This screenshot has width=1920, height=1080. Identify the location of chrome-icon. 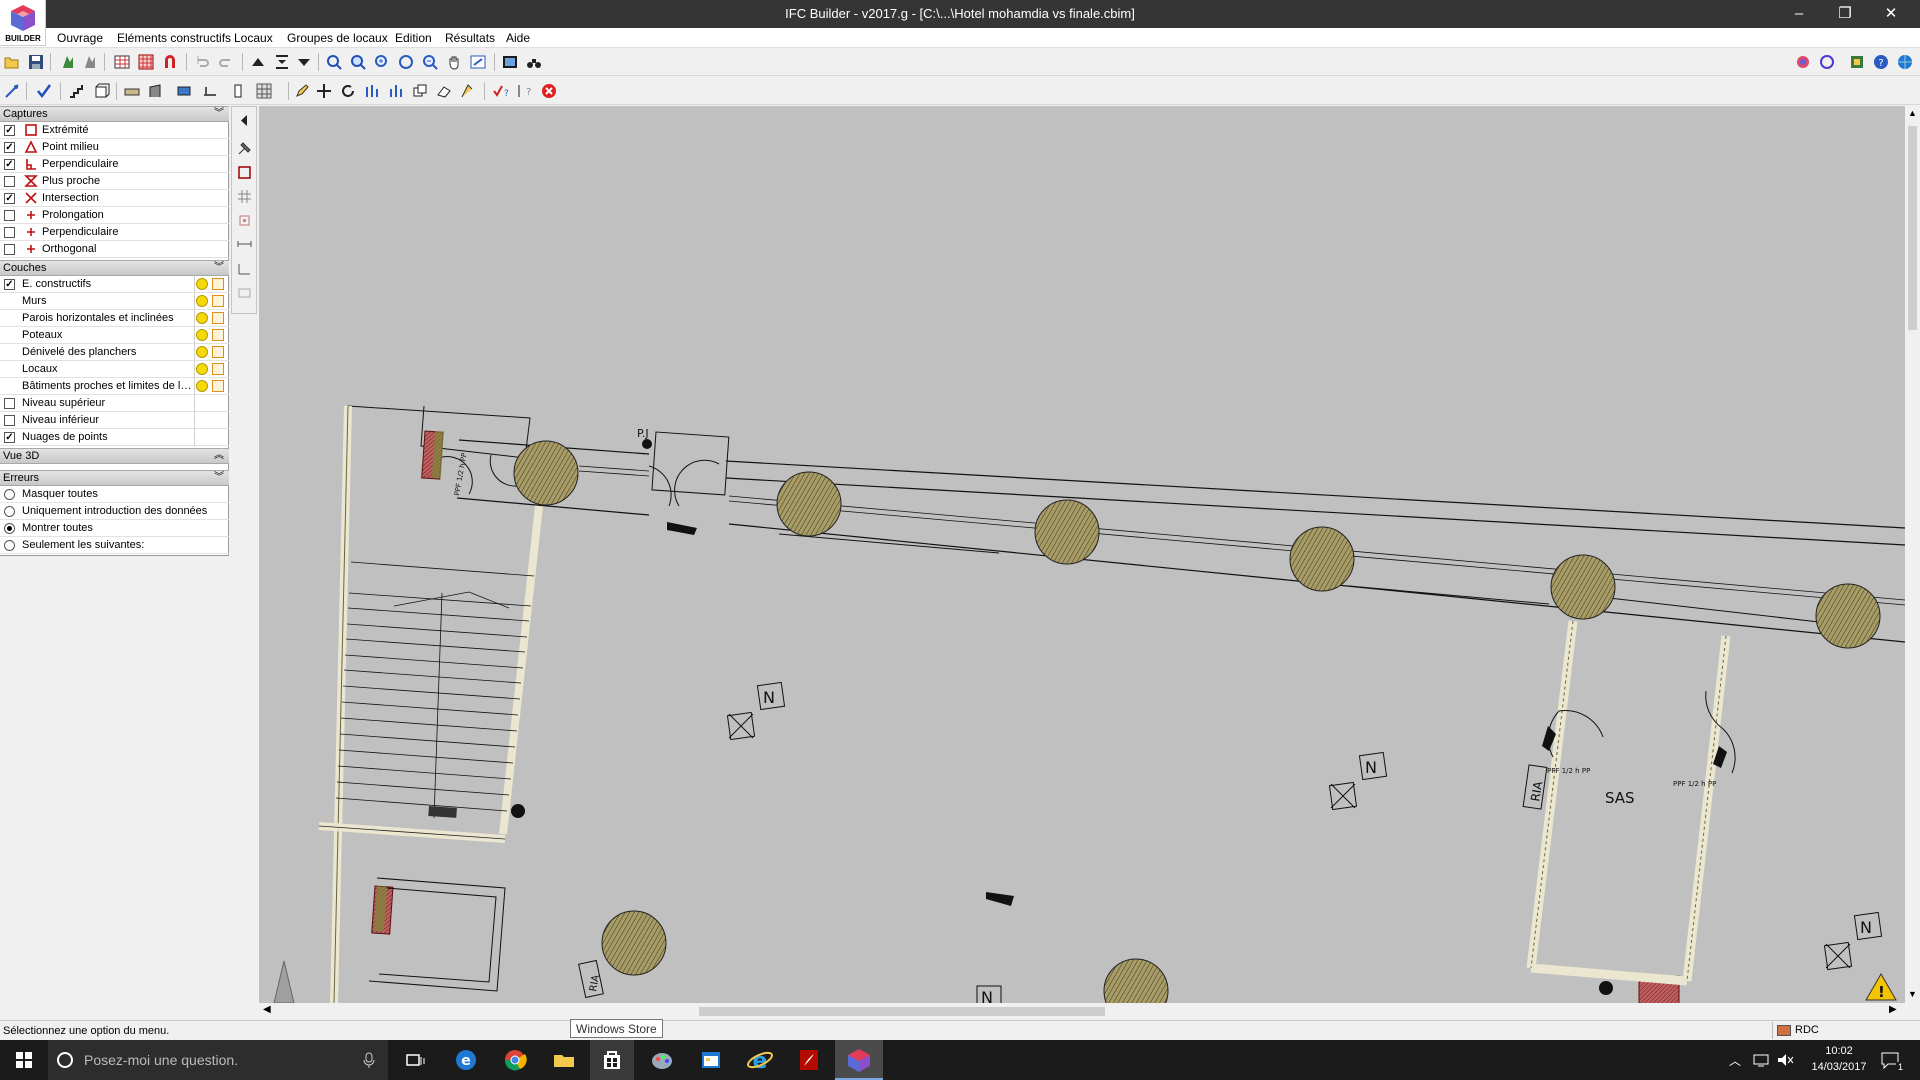
(515, 1060).